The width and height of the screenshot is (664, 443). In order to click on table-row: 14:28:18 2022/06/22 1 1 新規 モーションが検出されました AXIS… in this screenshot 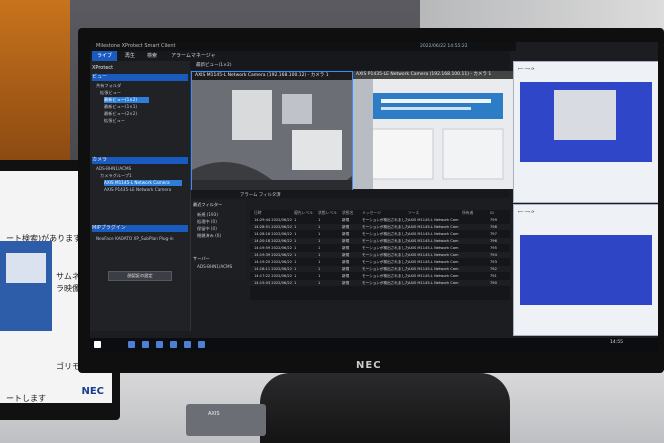, I will do `click(380, 234)`.